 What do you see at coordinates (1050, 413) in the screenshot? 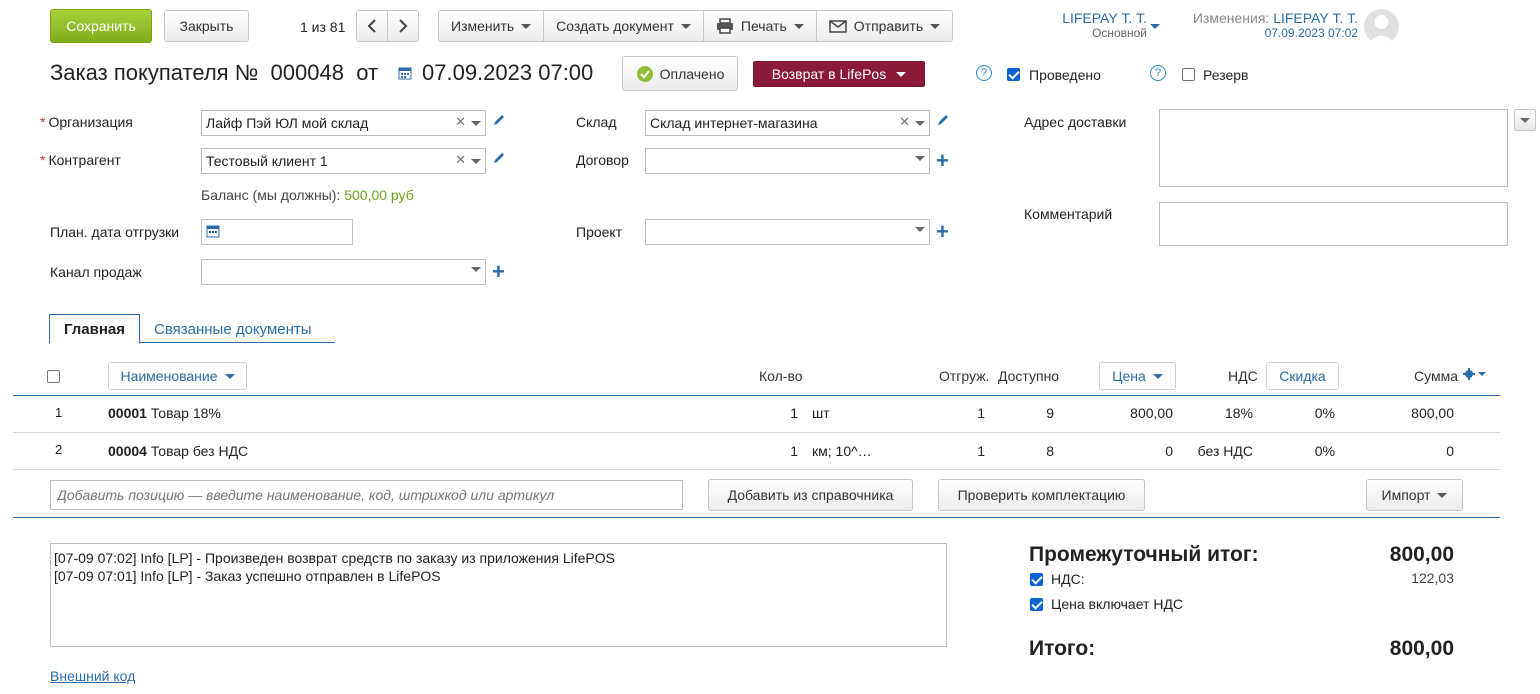
I see `available: 9` at bounding box center [1050, 413].